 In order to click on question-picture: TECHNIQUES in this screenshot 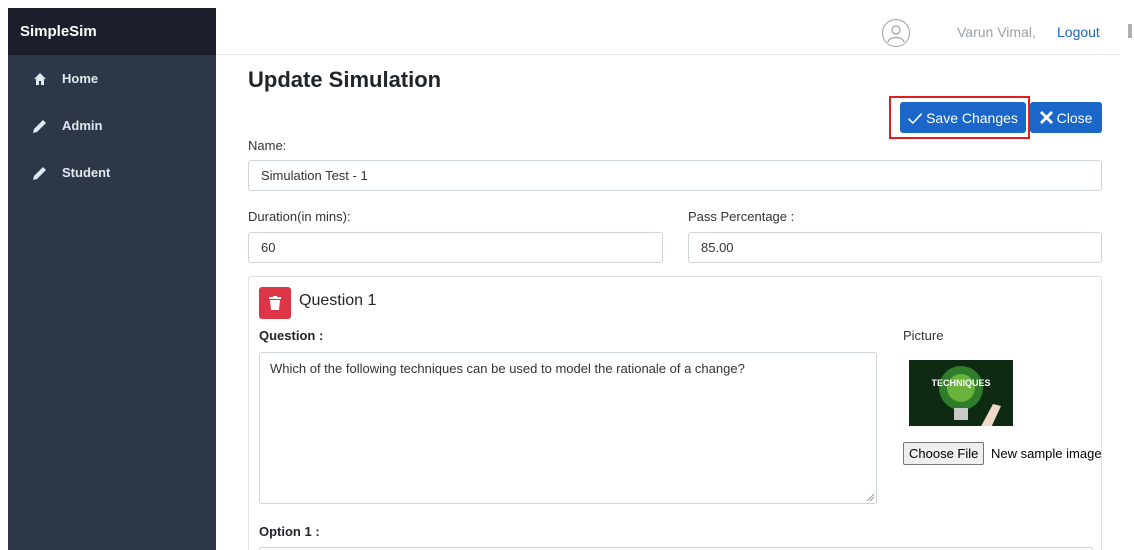, I will do `click(961, 396)`.